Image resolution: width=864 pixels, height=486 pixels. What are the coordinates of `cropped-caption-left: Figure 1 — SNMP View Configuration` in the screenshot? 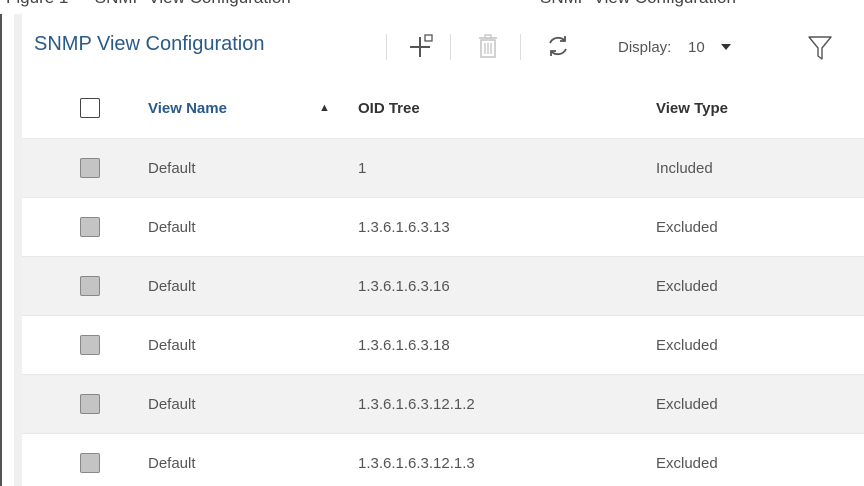 It's located at (148, 4).